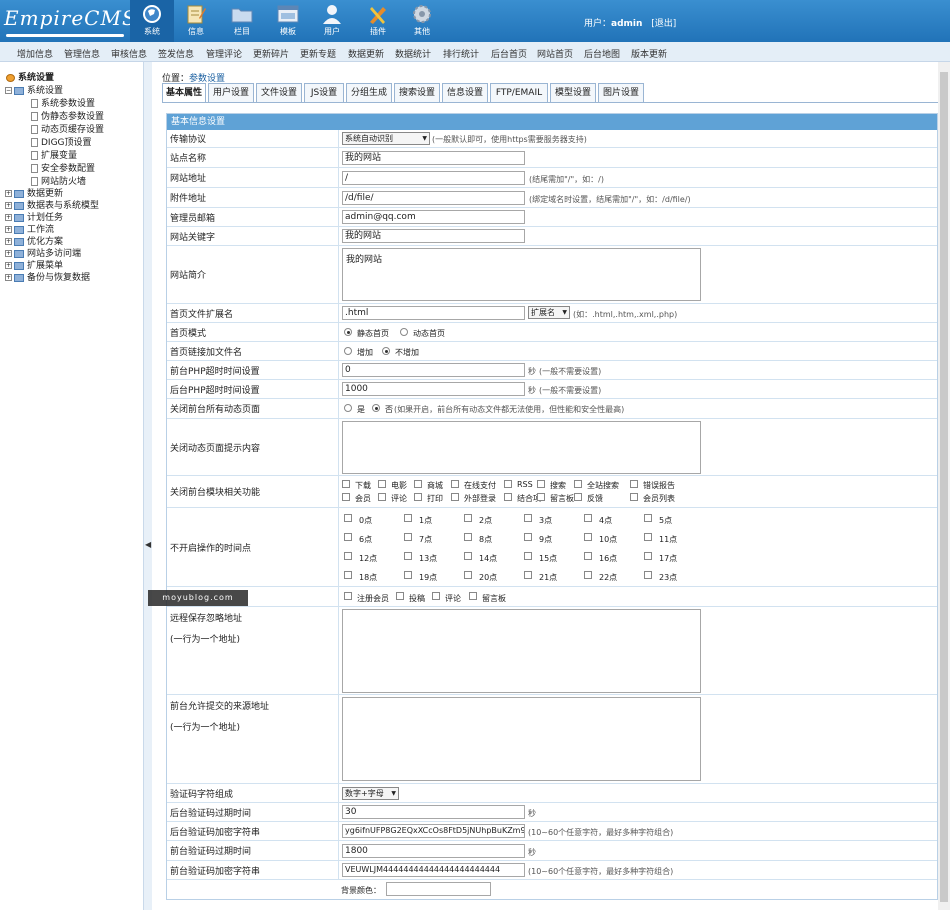 The image size is (950, 910). I want to click on logout-link: [退出], so click(663, 24).